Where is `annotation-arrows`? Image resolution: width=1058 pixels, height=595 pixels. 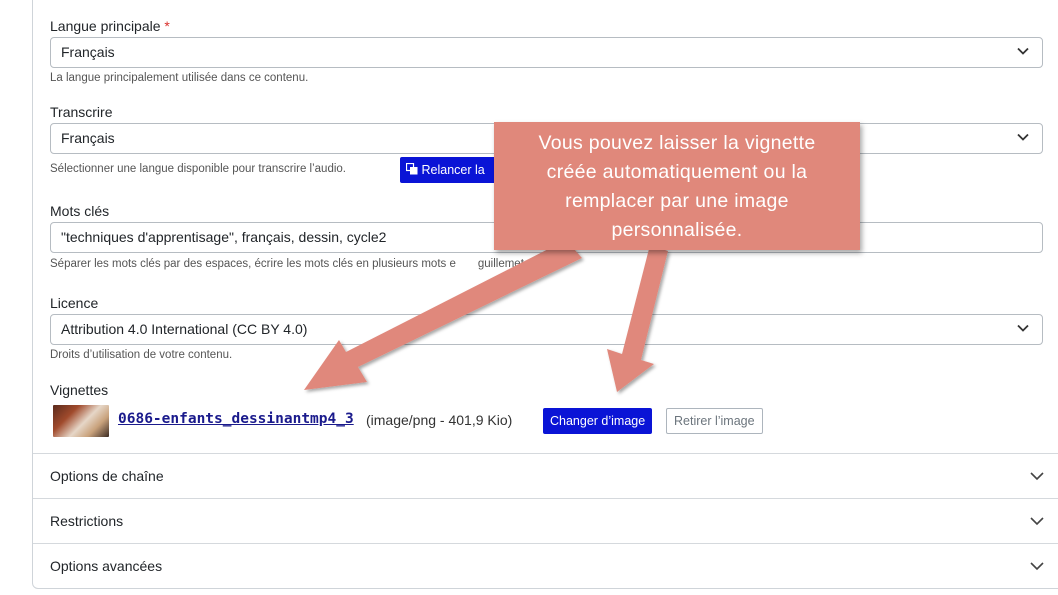 annotation-arrows is located at coordinates (486, 316).